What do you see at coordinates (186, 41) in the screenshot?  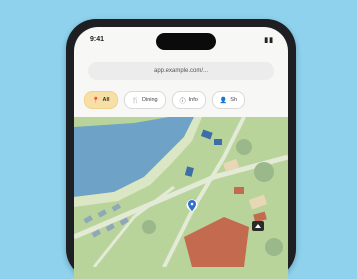 I see `dynamic-island` at bounding box center [186, 41].